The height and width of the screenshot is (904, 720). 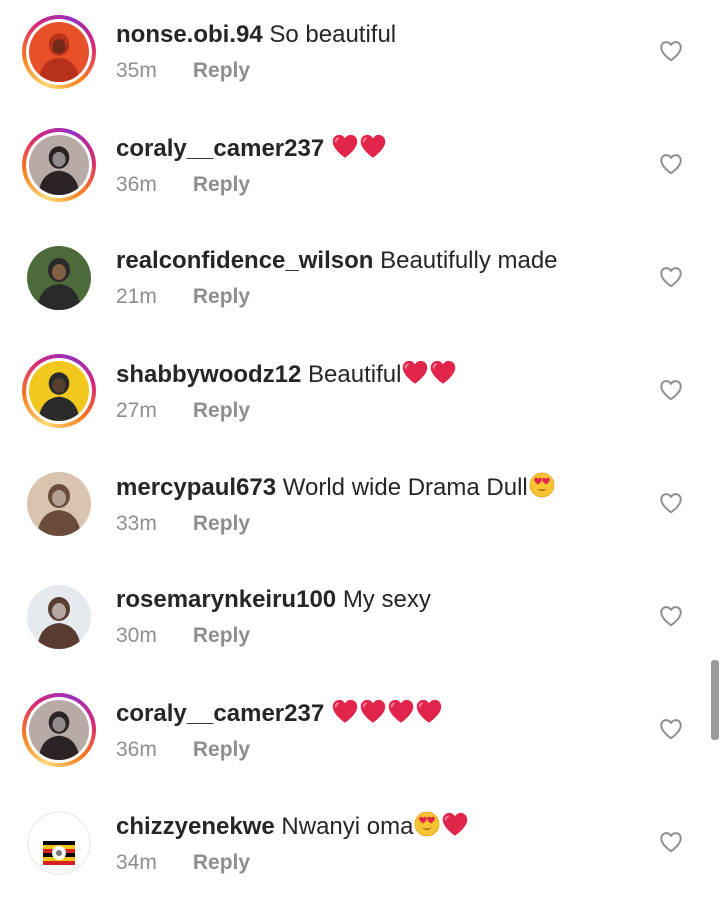 What do you see at coordinates (208, 374) in the screenshot?
I see `comment-username: shabbywoodz12` at bounding box center [208, 374].